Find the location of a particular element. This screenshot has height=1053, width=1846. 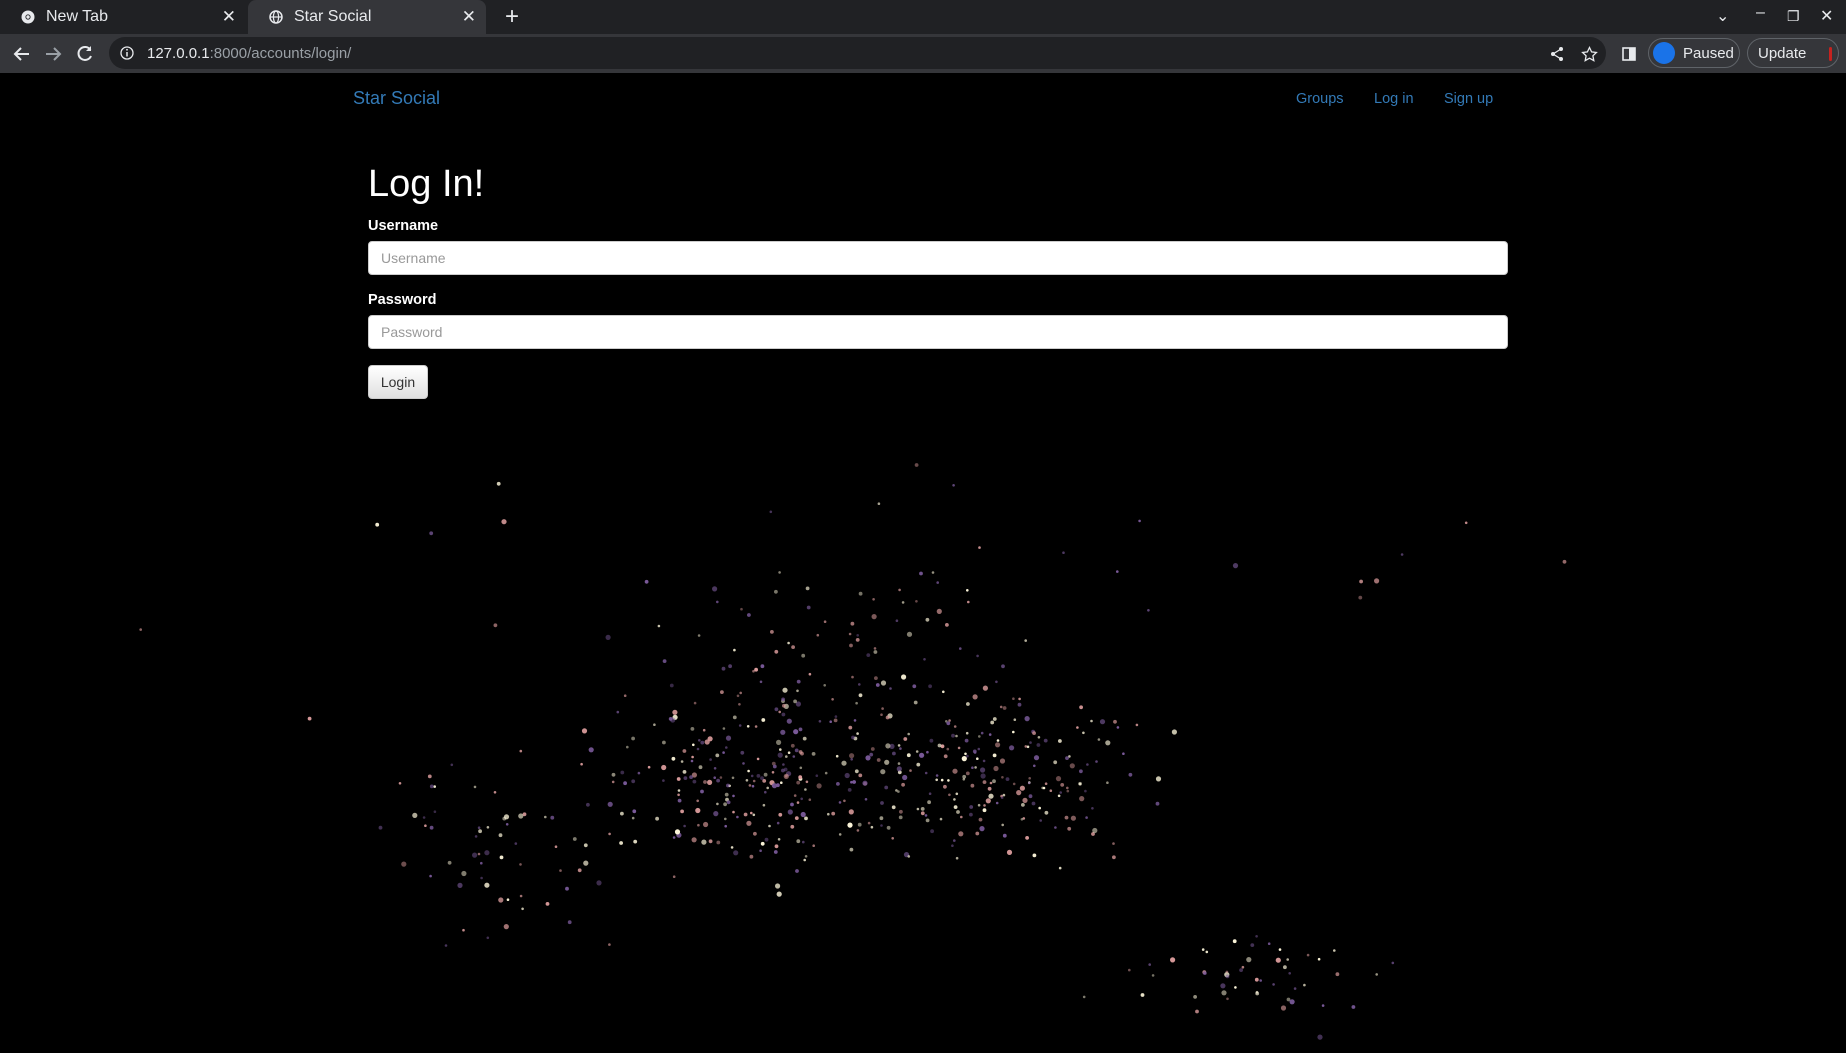

username-input is located at coordinates (938, 258).